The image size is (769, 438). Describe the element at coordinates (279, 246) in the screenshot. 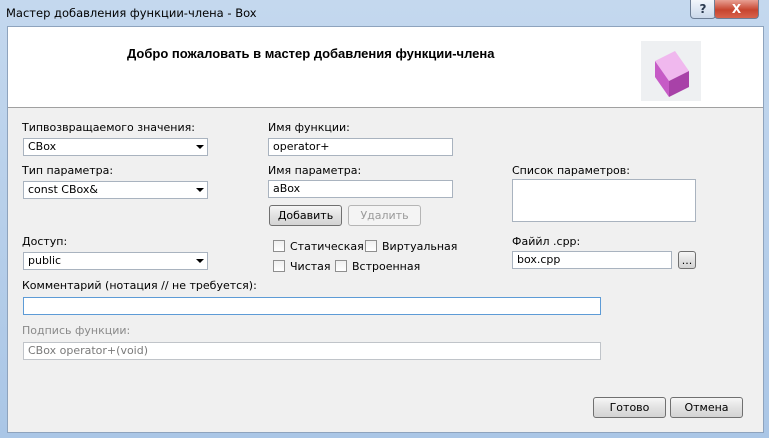

I see `static-checkbox` at that location.